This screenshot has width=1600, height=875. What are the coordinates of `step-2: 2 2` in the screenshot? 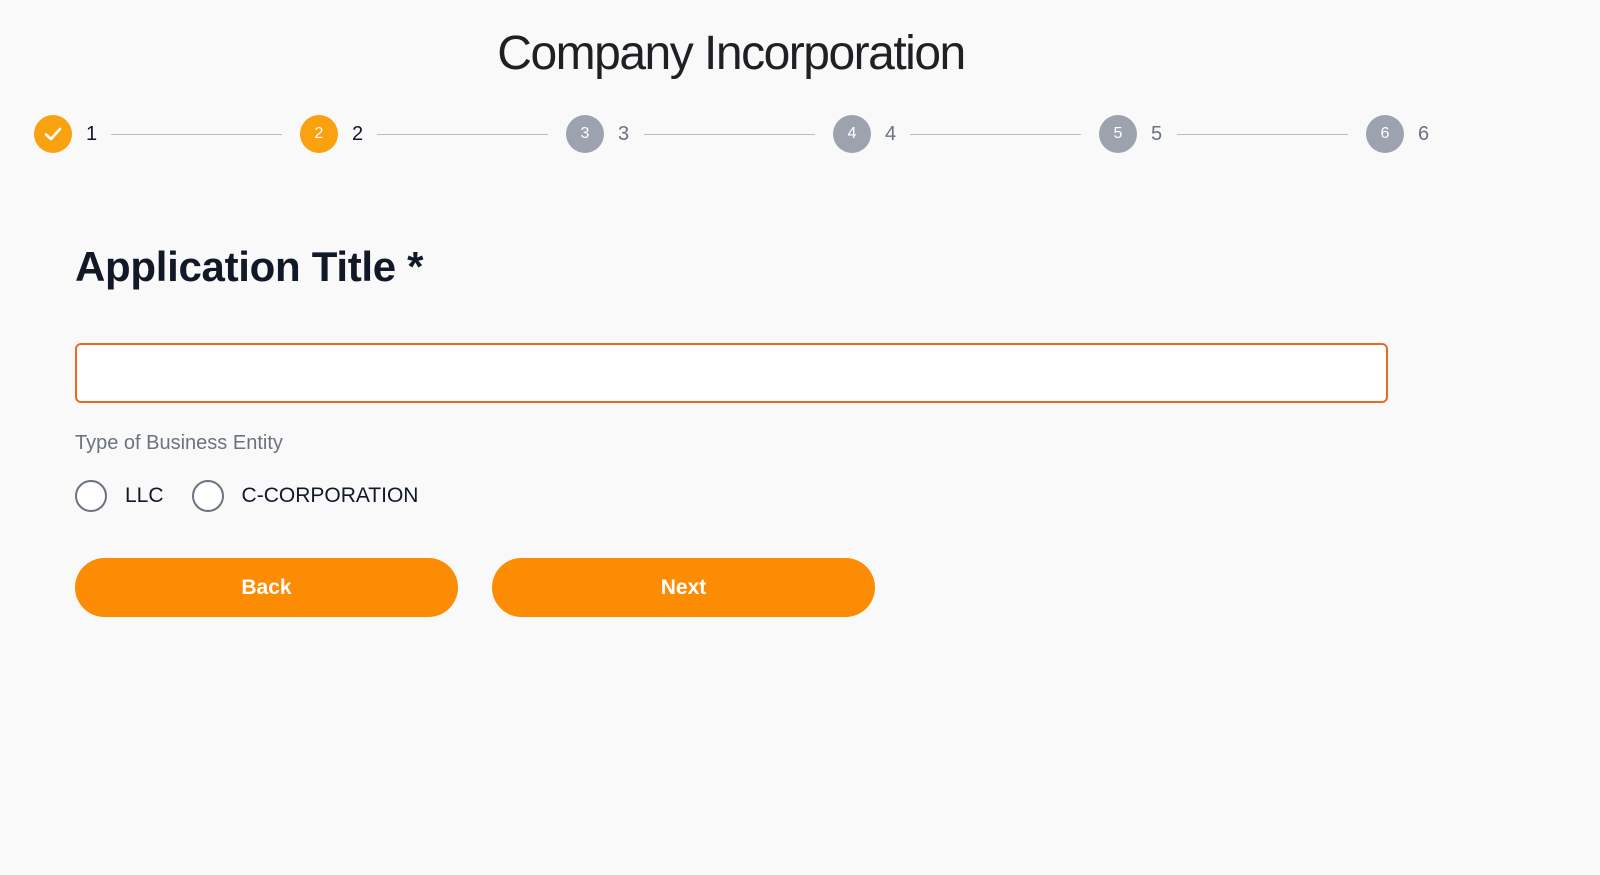 It's located at (331, 134).